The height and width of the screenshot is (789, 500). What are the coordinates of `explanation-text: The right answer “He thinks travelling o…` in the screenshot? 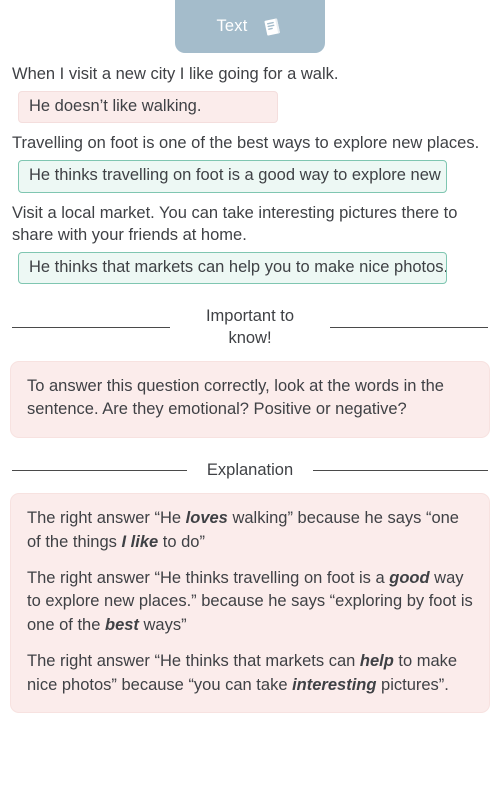 It's located at (208, 578).